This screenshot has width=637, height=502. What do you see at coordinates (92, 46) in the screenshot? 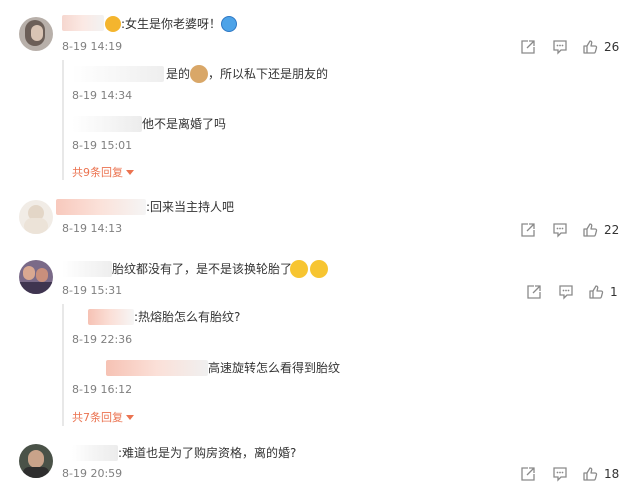
I see `comment-time: 8-19 14:19` at bounding box center [92, 46].